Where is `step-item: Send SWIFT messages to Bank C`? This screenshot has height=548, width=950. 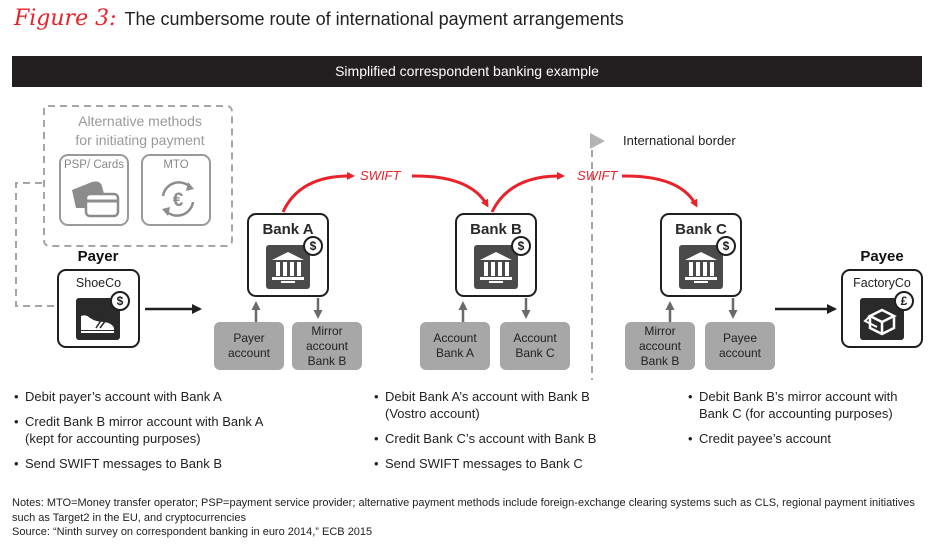 step-item: Send SWIFT messages to Bank C is located at coordinates (504, 463).